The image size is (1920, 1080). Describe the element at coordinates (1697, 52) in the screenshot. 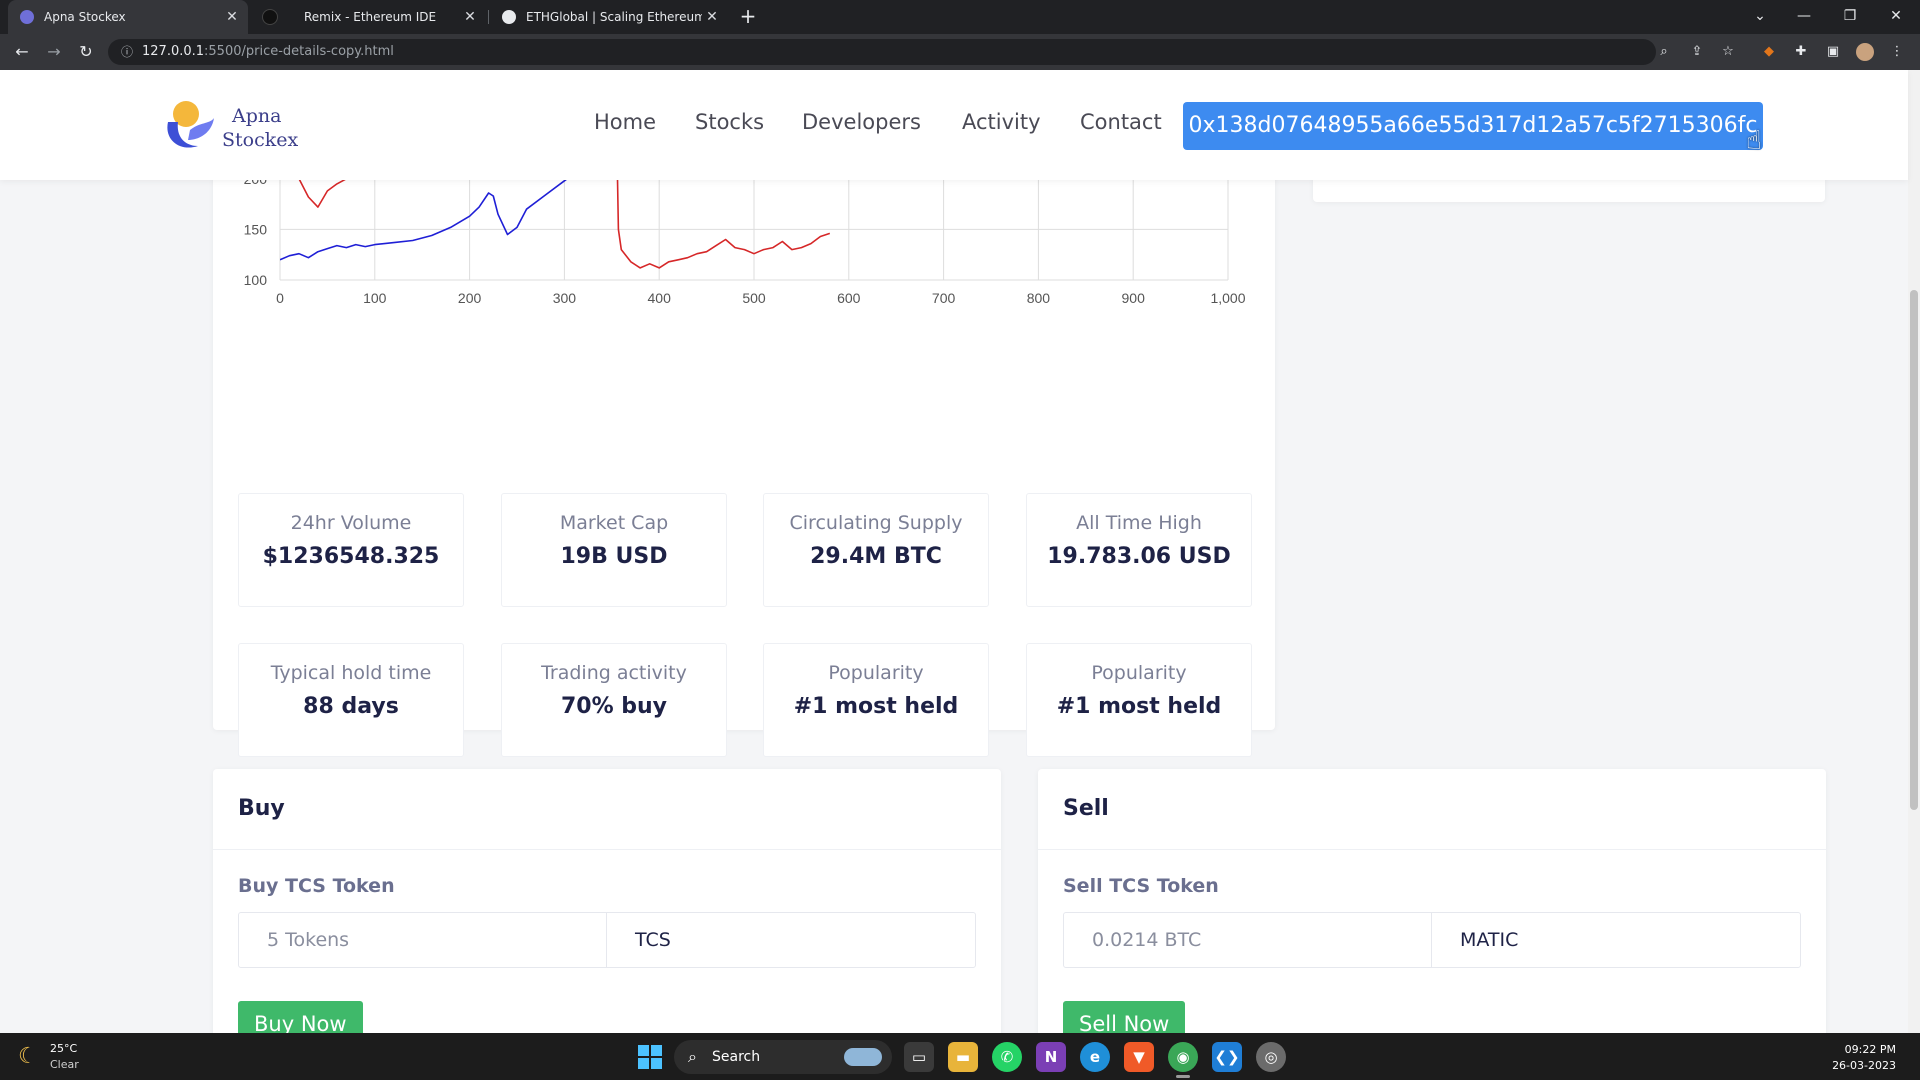

I see `share-icon: ⇪` at that location.